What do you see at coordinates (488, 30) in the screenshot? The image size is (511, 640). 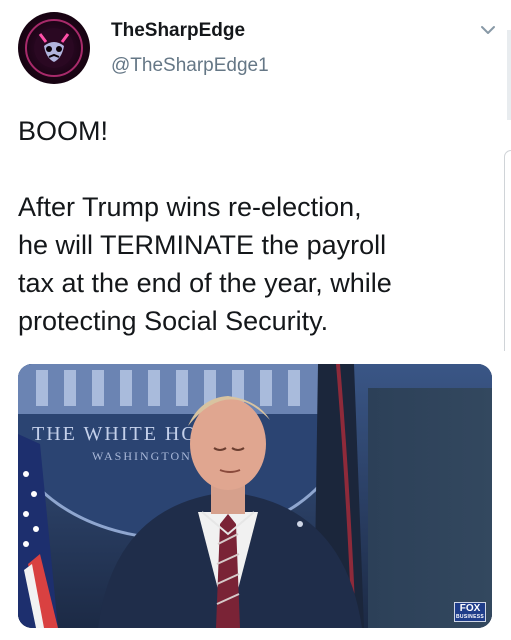 I see `chevron-down-icon` at bounding box center [488, 30].